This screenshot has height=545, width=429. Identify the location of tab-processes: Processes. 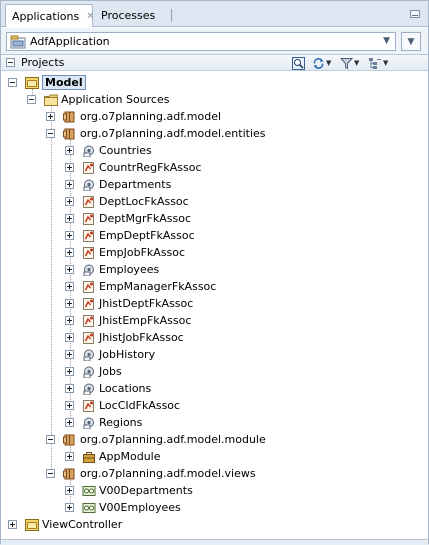
(133, 15).